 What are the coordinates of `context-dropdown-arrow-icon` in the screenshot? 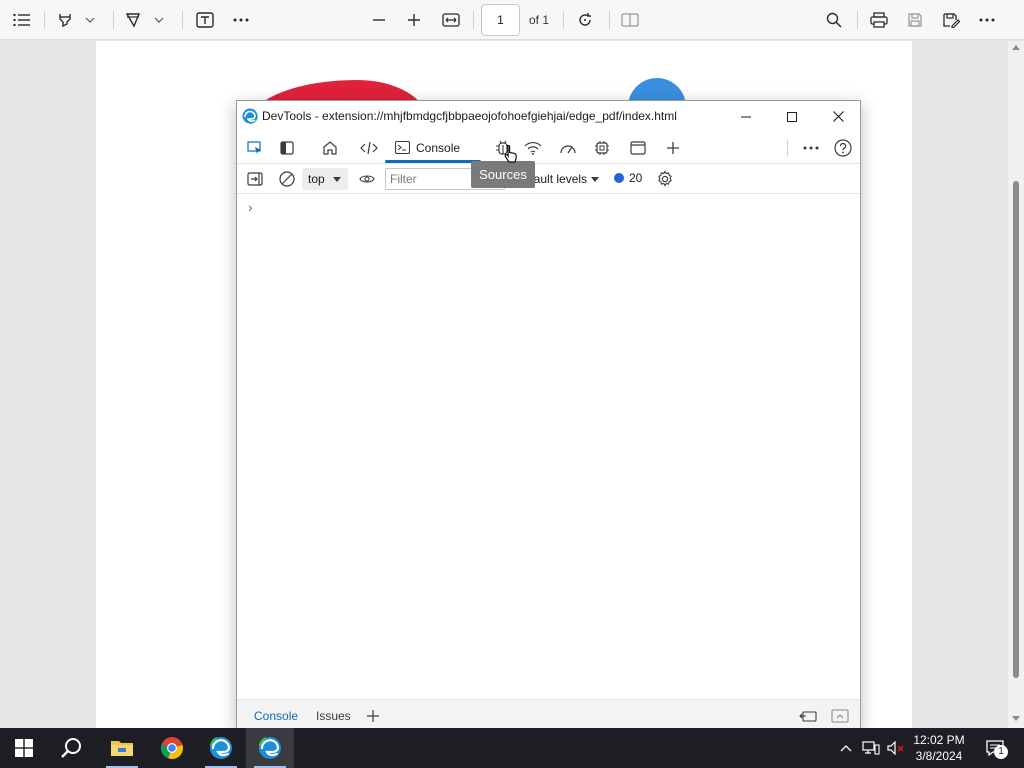 It's located at (336, 179).